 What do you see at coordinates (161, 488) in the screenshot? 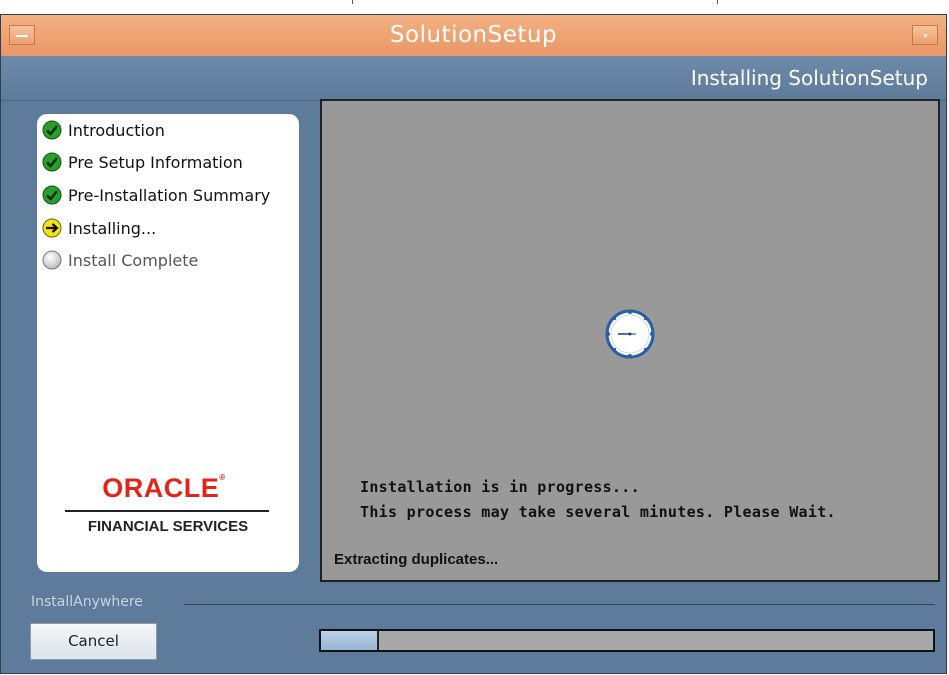
I see `oracle-logo-text: ORACLE` at bounding box center [161, 488].